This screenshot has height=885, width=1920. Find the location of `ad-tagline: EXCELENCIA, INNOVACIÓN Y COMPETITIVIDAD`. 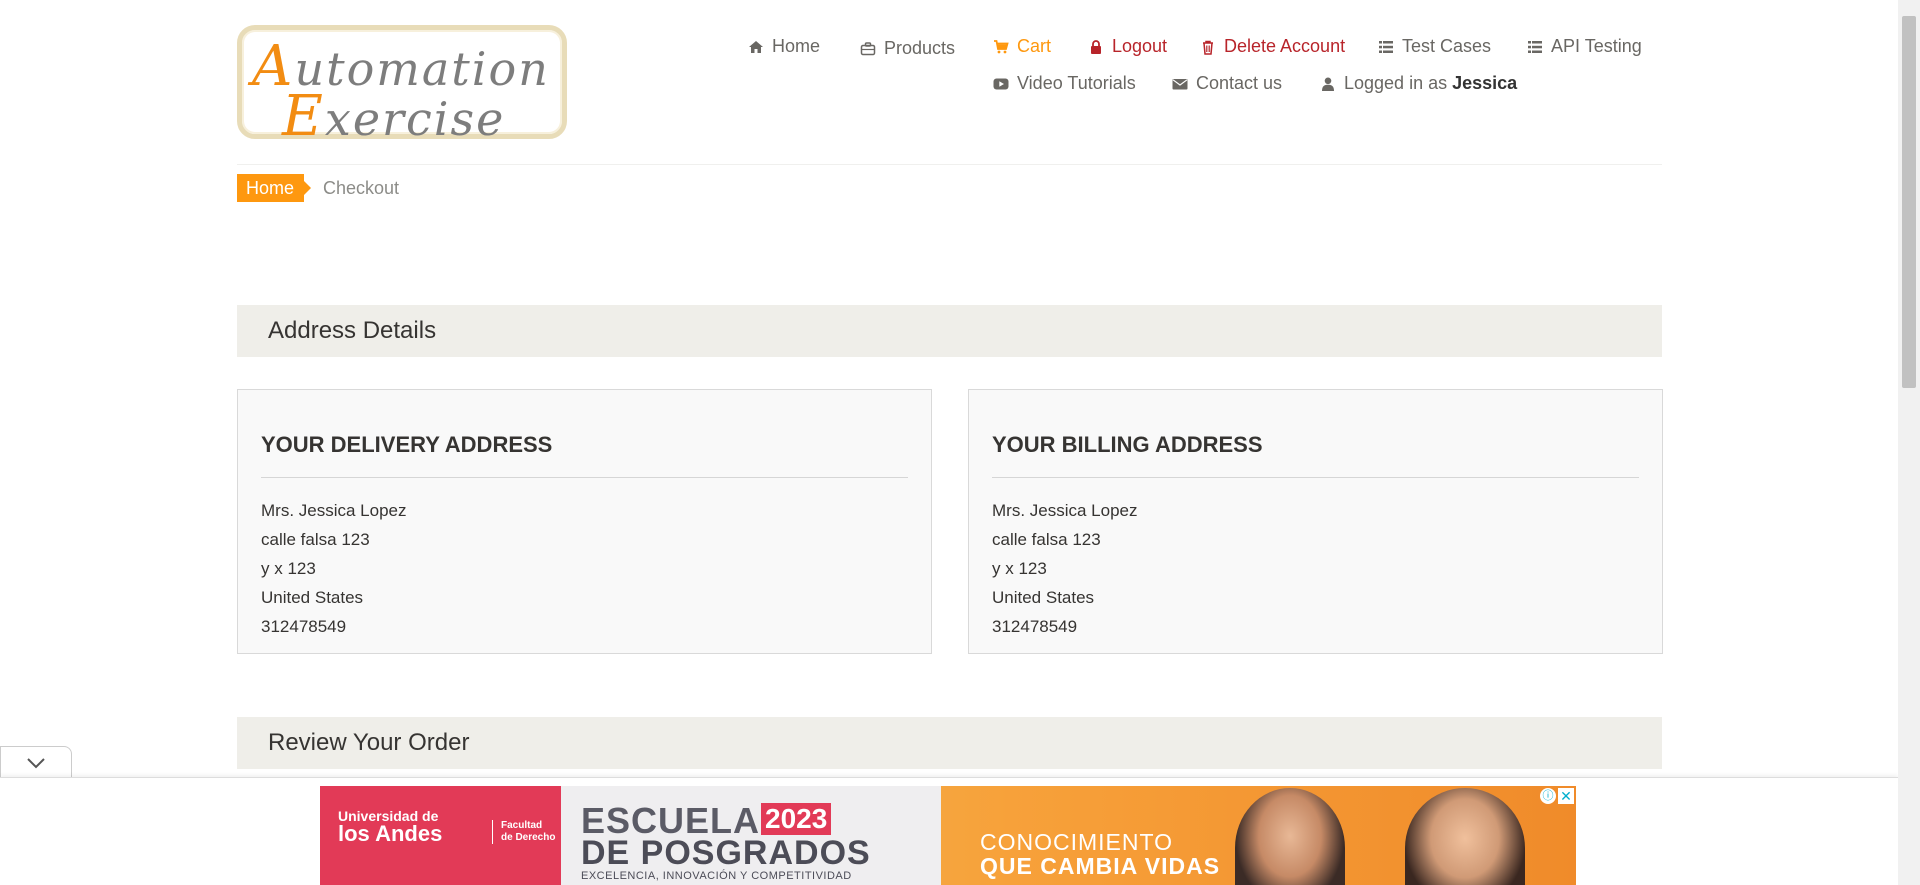

ad-tagline: EXCELENCIA, INNOVACIÓN Y COMPETITIVIDAD is located at coordinates (716, 876).